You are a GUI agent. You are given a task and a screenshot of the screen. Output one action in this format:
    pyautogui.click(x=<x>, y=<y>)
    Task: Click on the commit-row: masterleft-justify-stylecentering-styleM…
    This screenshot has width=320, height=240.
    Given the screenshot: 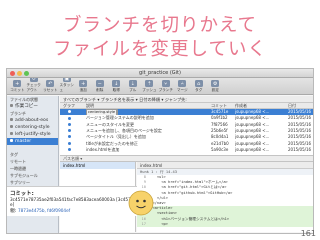 What is the action you would take?
    pyautogui.click(x=186, y=112)
    